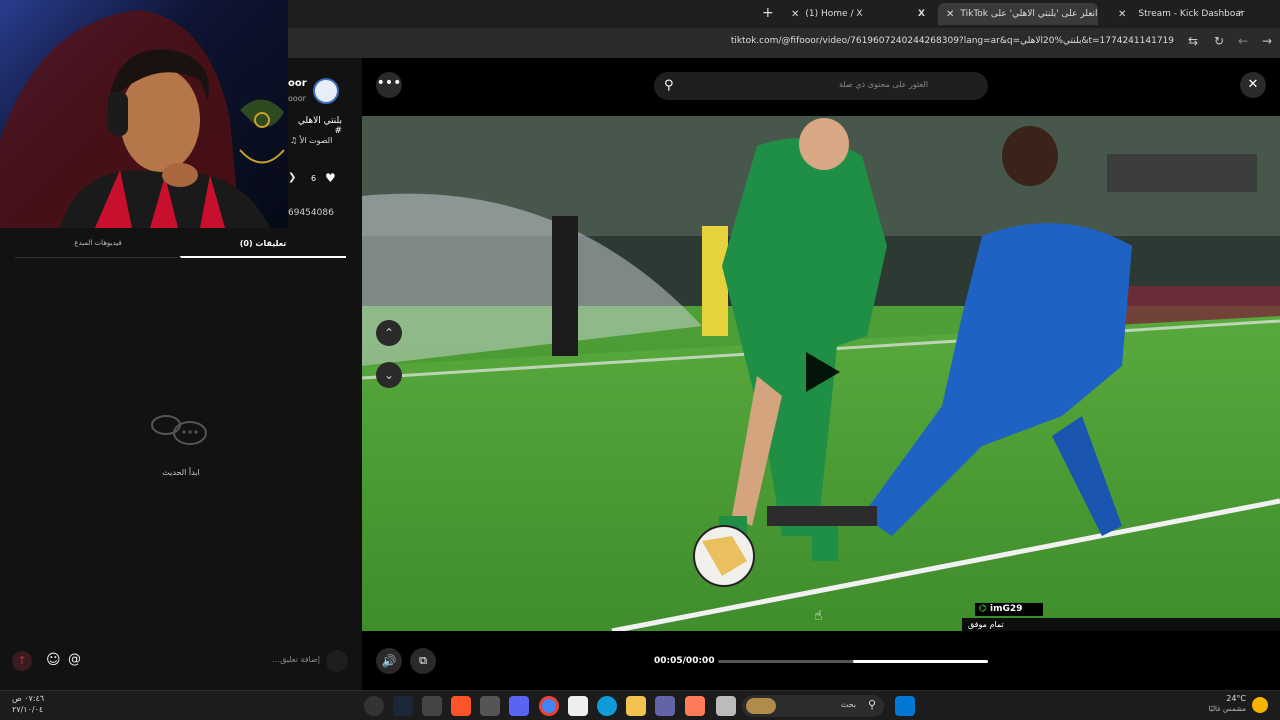 The width and height of the screenshot is (1280, 720). I want to click on tab-tiktok: ✕ اتعلر على 'بلنتي الاهلي' على TikTok, so click(1018, 14).